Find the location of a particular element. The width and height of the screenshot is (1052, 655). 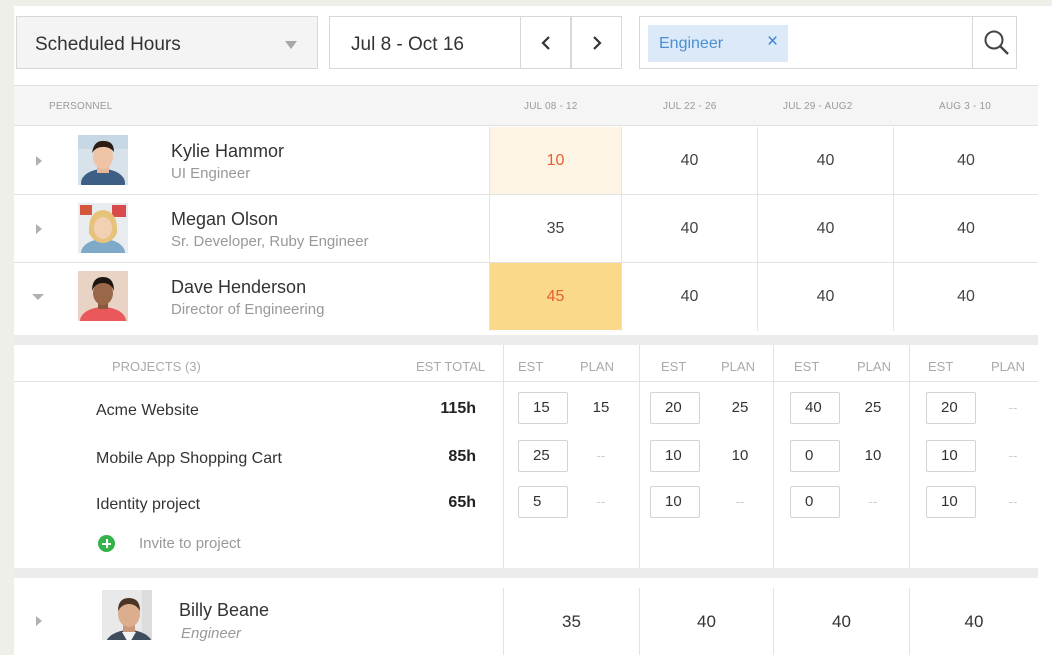

date-range-field: Jul 8 - Oct 16 is located at coordinates (425, 42).